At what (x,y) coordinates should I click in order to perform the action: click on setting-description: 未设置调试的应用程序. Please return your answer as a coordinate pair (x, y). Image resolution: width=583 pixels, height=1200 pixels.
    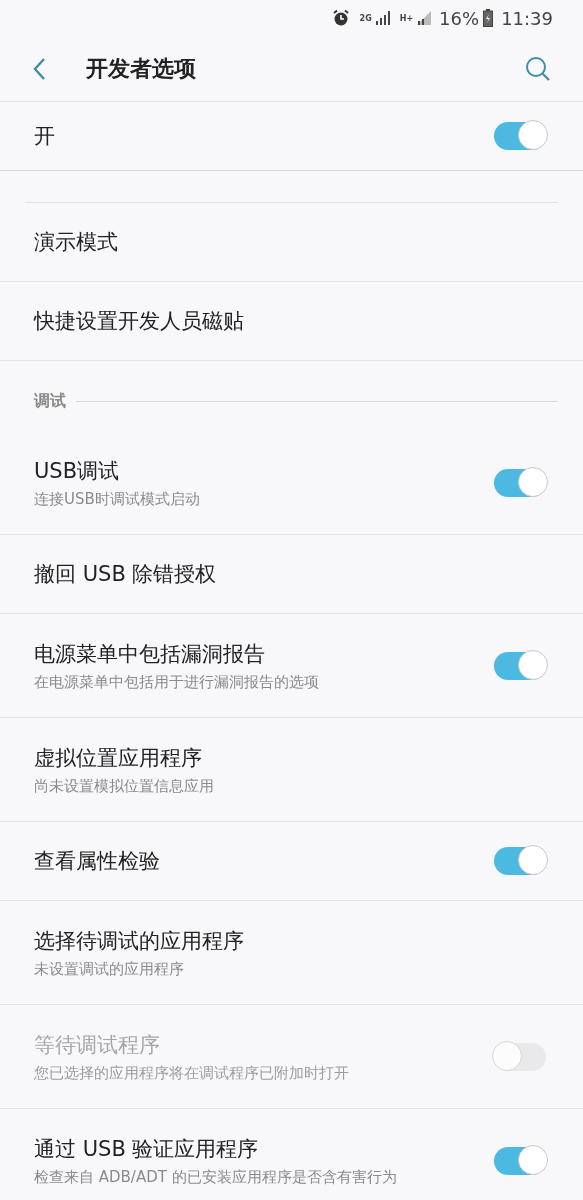
    Looking at the image, I should click on (109, 969).